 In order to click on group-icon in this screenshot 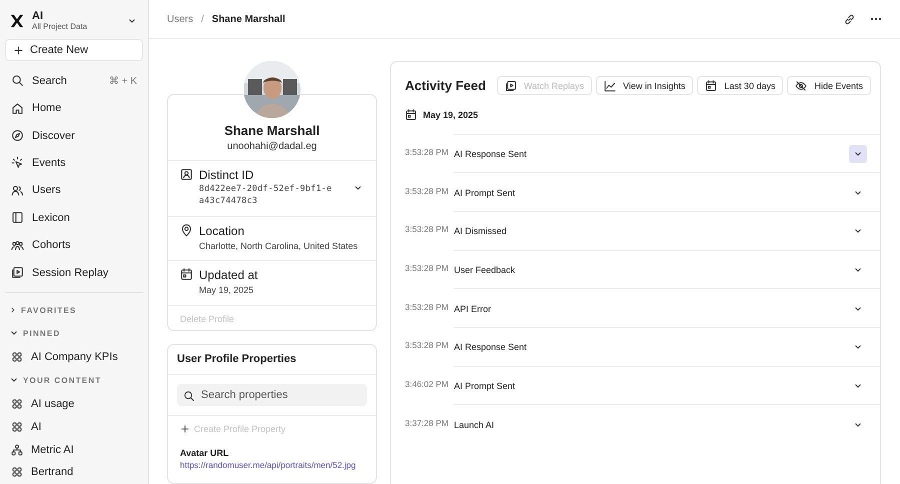, I will do `click(17, 245)`.